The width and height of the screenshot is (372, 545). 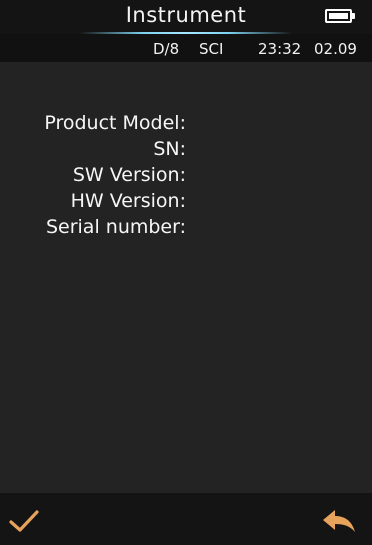 What do you see at coordinates (353, 16) in the screenshot?
I see `battery-tip` at bounding box center [353, 16].